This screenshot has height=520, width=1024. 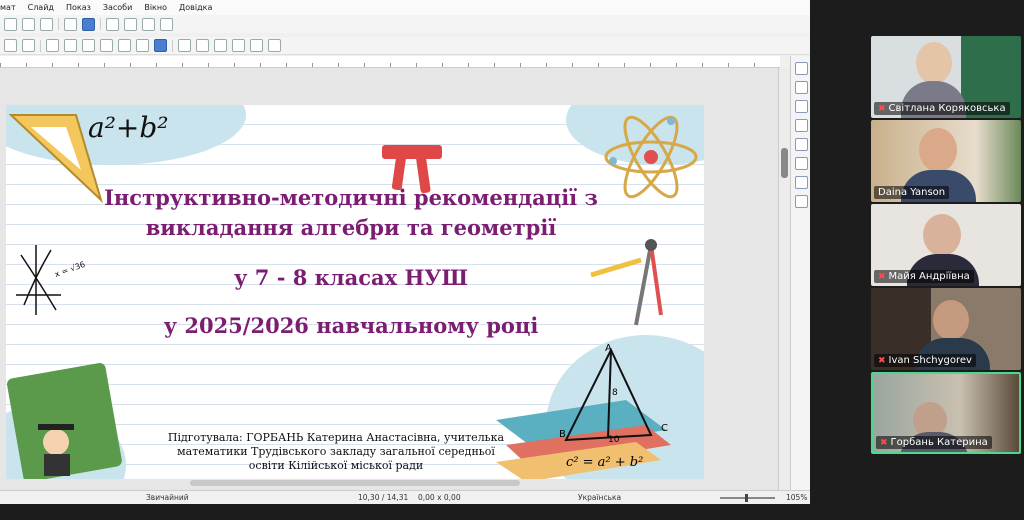 I want to click on participant-nametag: ✖ Ivan Shchygorev, so click(x=925, y=360).